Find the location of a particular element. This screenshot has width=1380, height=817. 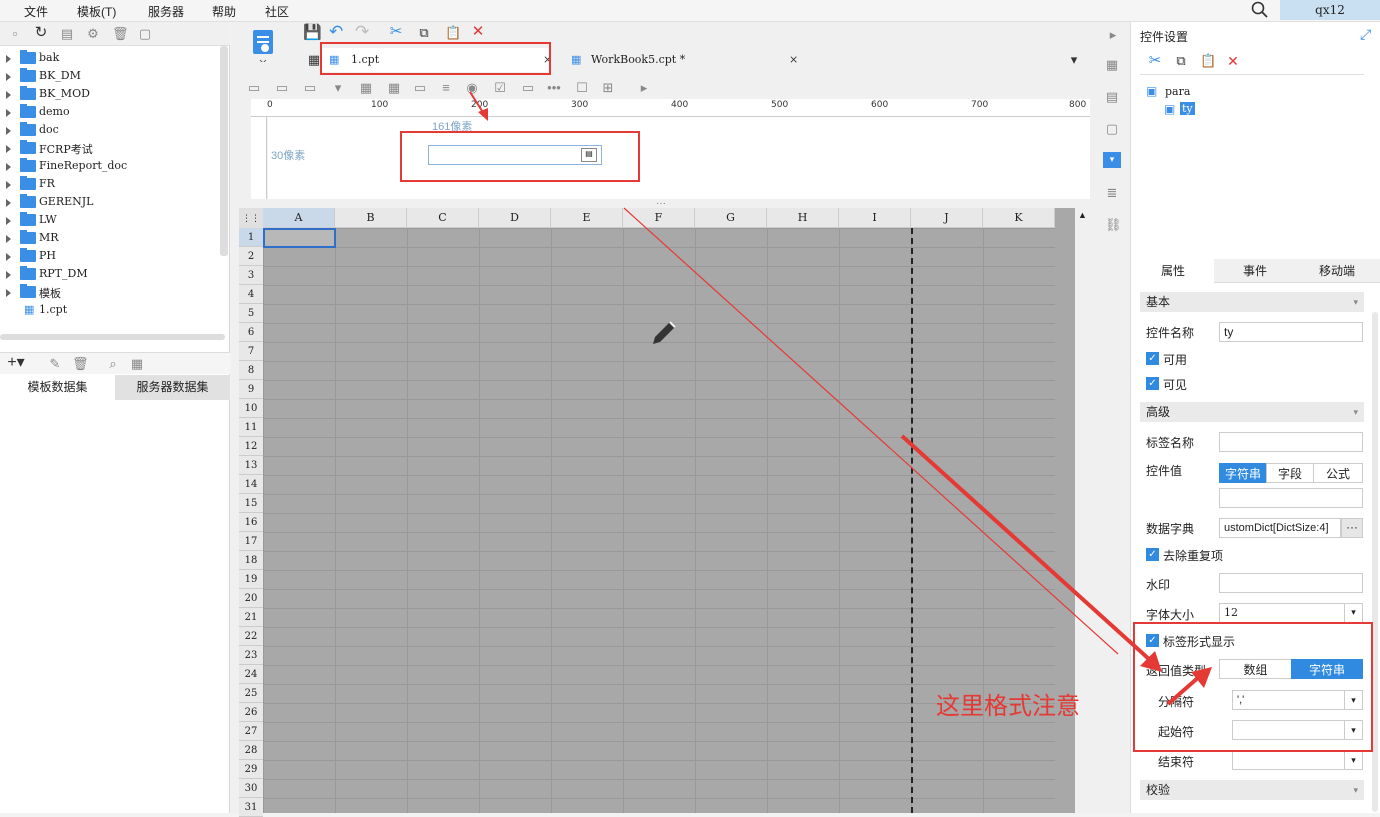

enabled-checkbox: ✓ is located at coordinates (1152, 358).